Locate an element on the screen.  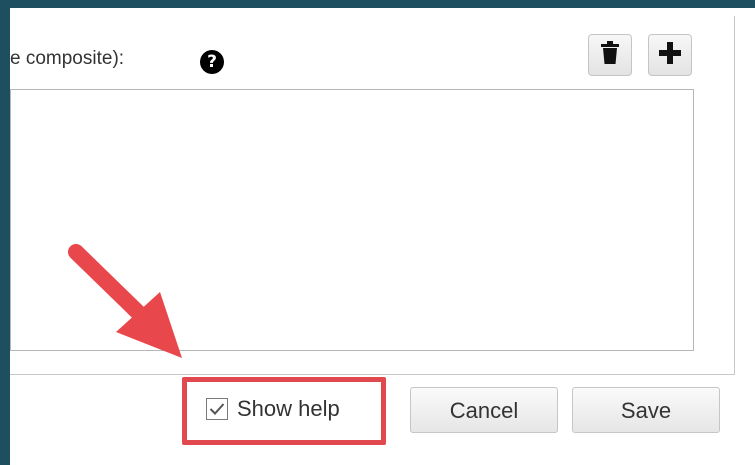
window-left-border is located at coordinates (5, 232).